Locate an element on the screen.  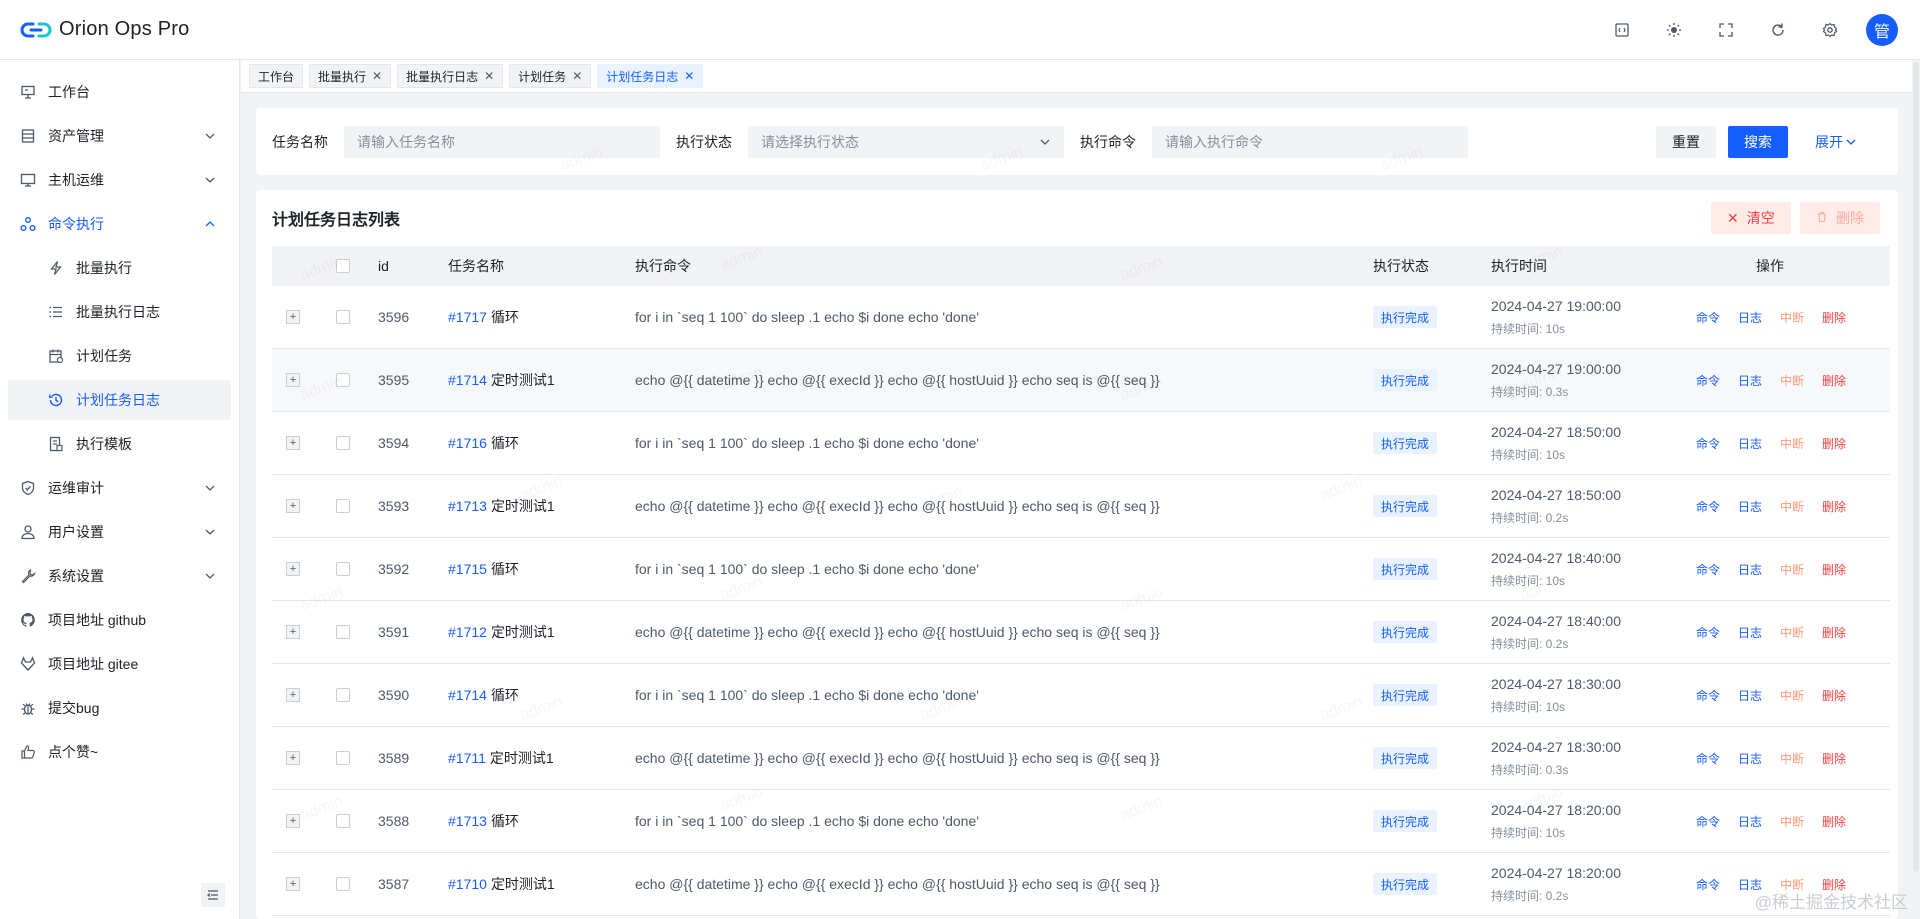
task-id-link: #1715 is located at coordinates (467, 569).